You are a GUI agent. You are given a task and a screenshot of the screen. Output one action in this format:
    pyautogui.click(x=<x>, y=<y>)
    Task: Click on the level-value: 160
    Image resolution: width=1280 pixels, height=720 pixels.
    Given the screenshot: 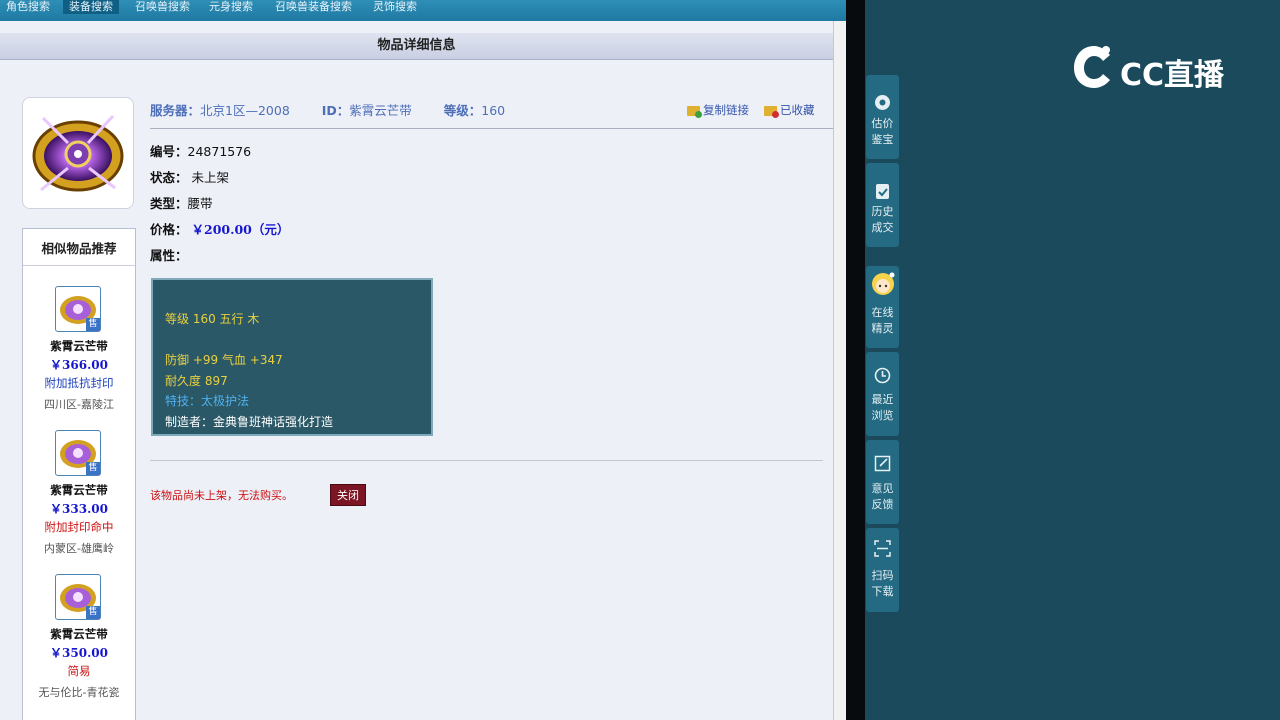 What is the action you would take?
    pyautogui.click(x=493, y=110)
    